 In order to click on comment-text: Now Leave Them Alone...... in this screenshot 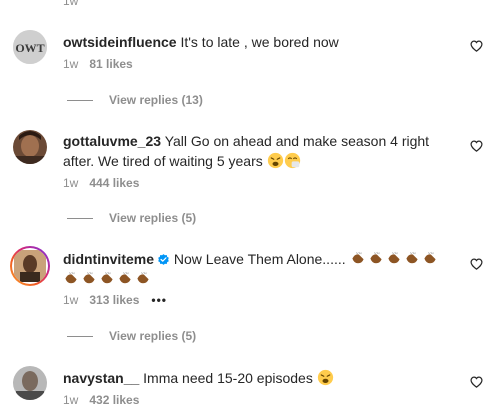, I will do `click(259, 259)`.